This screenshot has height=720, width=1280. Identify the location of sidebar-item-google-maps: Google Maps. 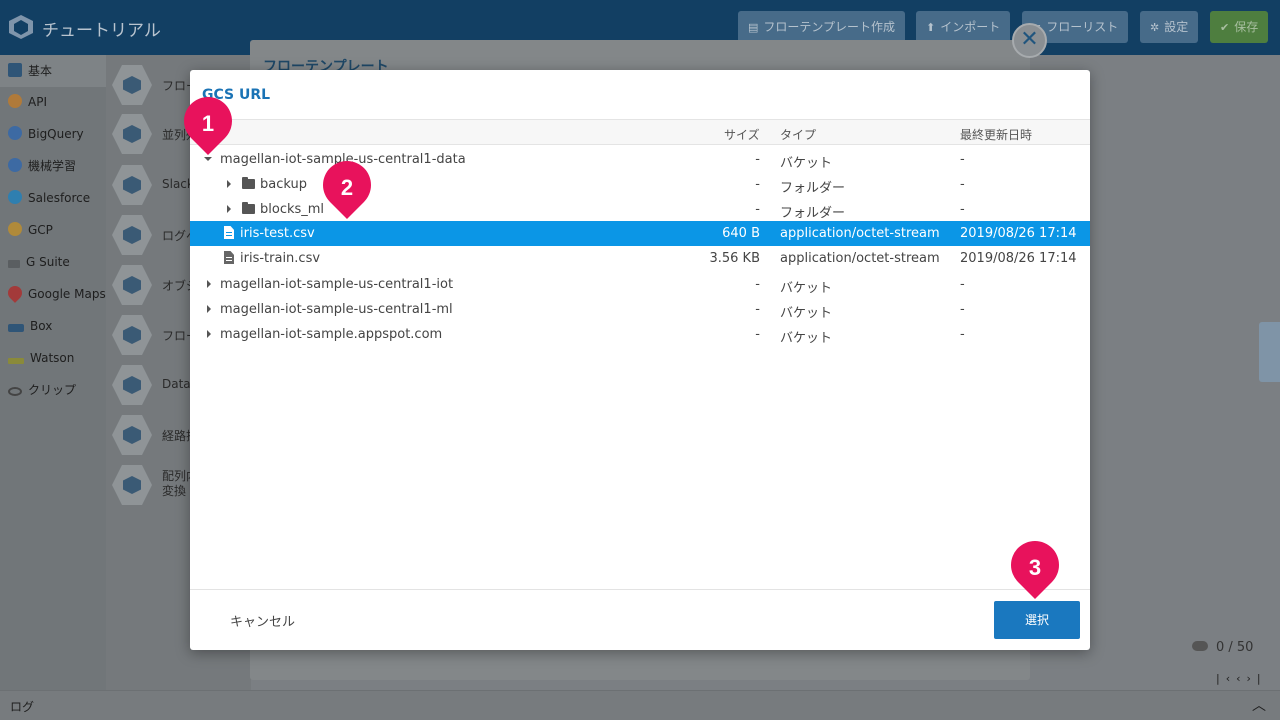
(53, 294).